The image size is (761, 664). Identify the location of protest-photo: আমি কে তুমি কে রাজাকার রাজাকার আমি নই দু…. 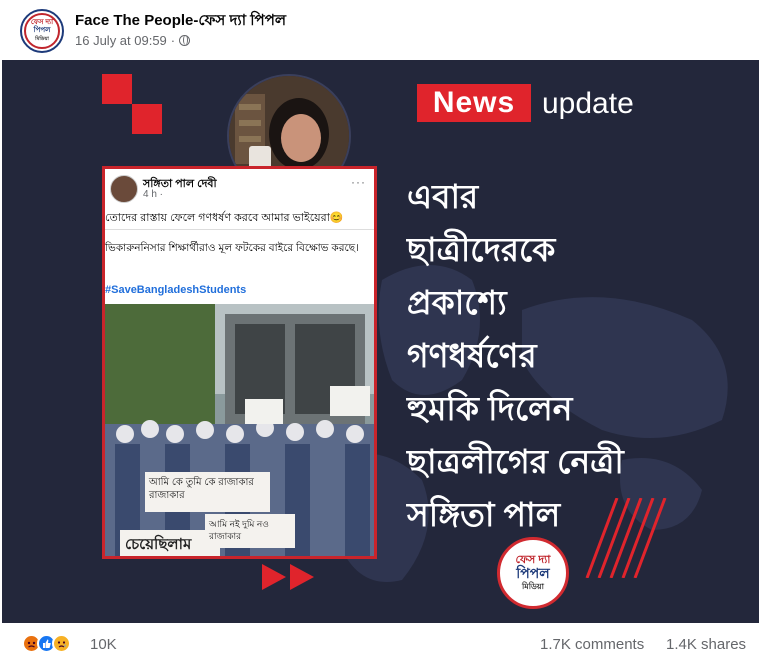
(239, 430).